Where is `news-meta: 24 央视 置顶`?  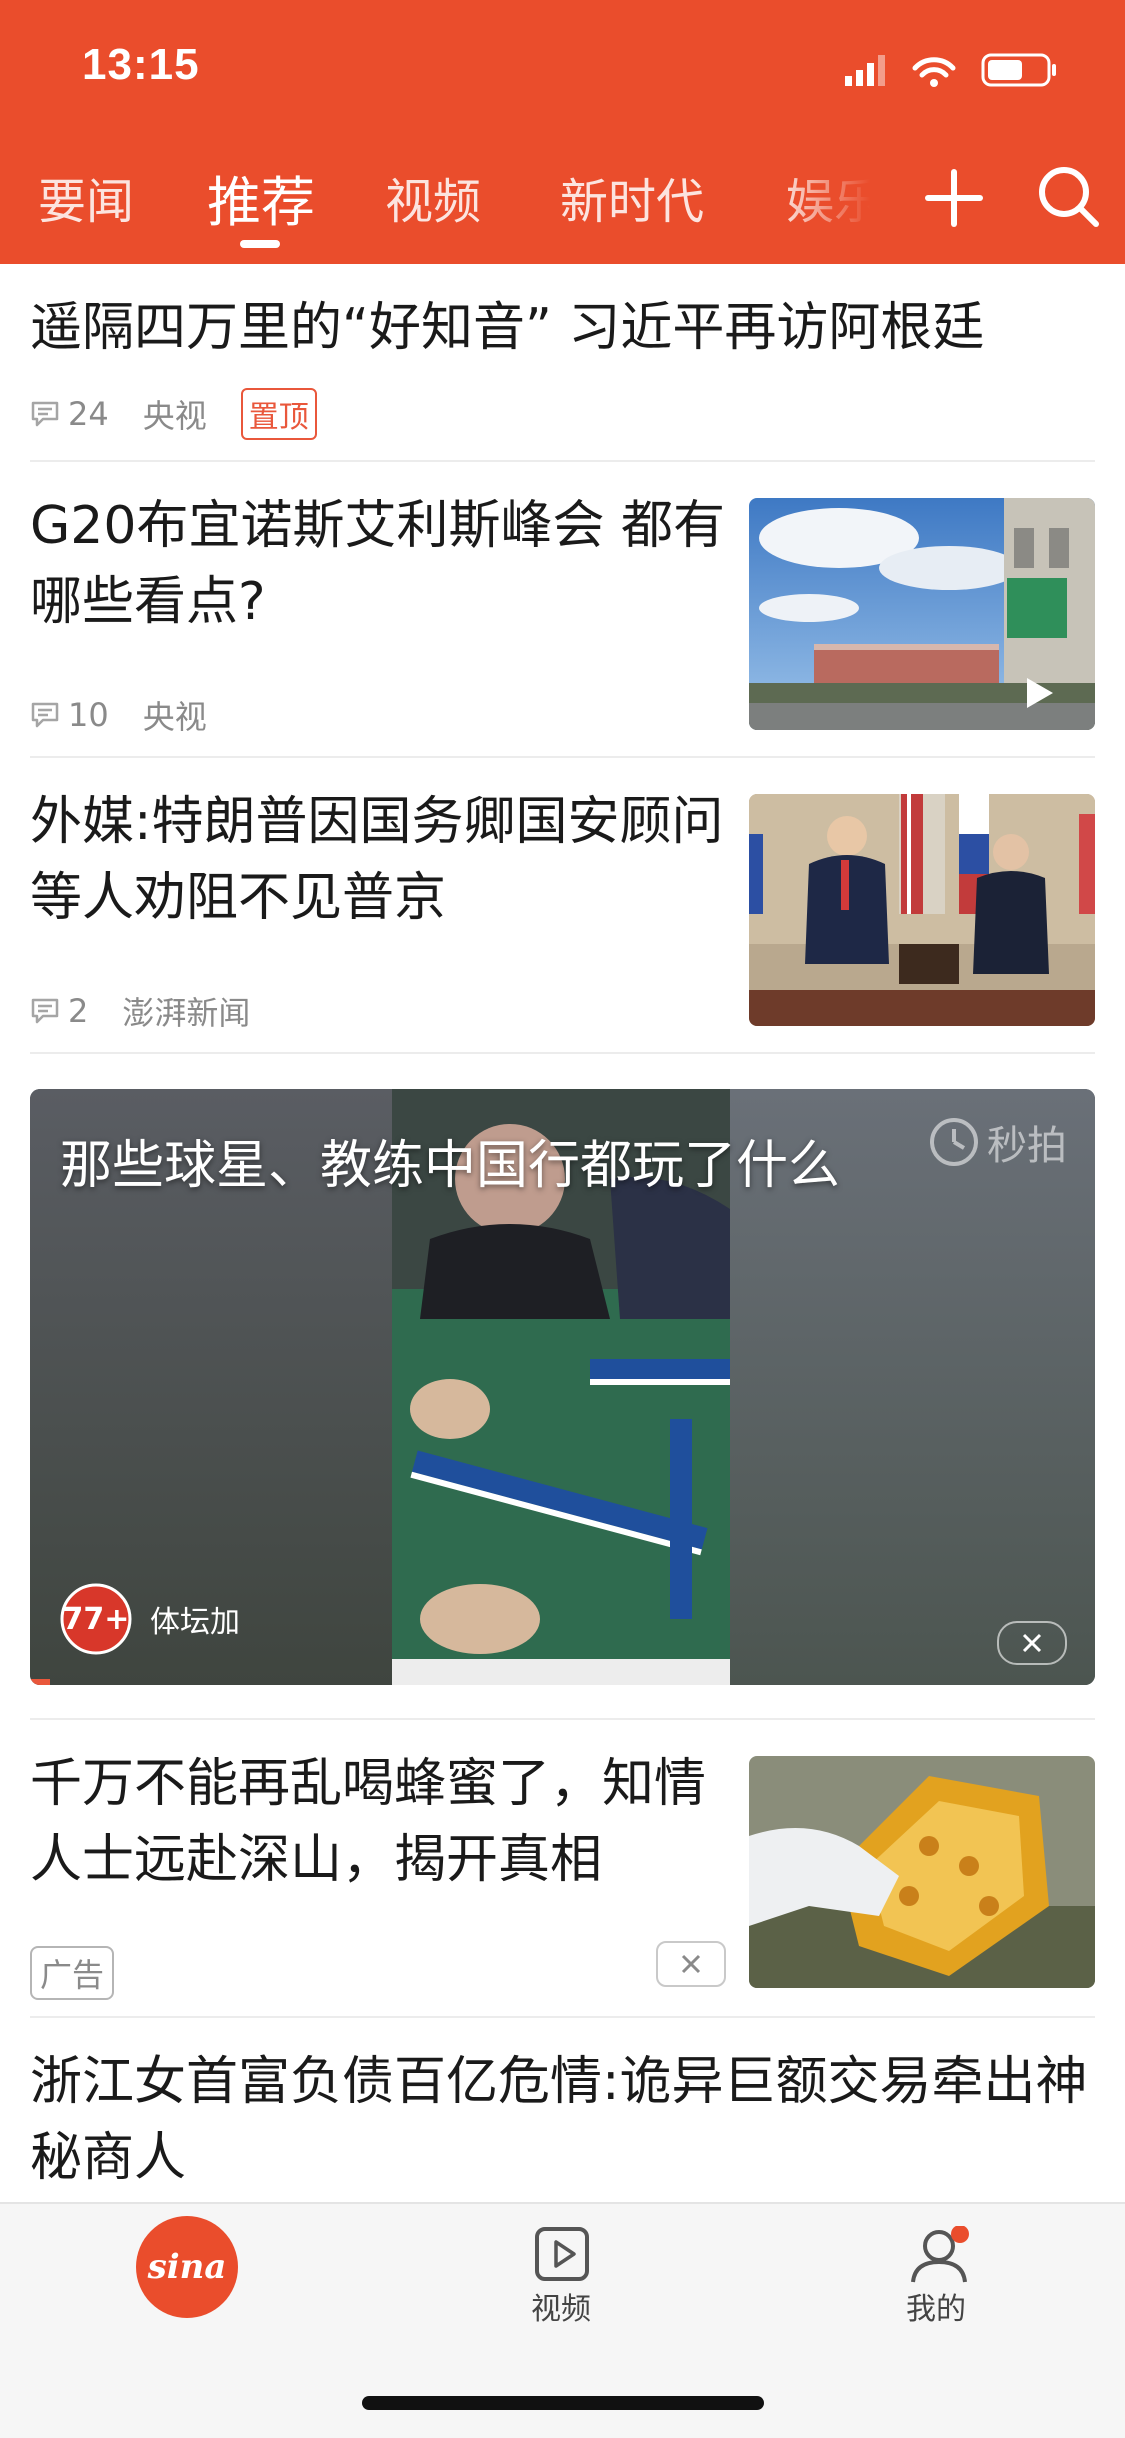
news-meta: 24 央视 置顶 is located at coordinates (173, 414).